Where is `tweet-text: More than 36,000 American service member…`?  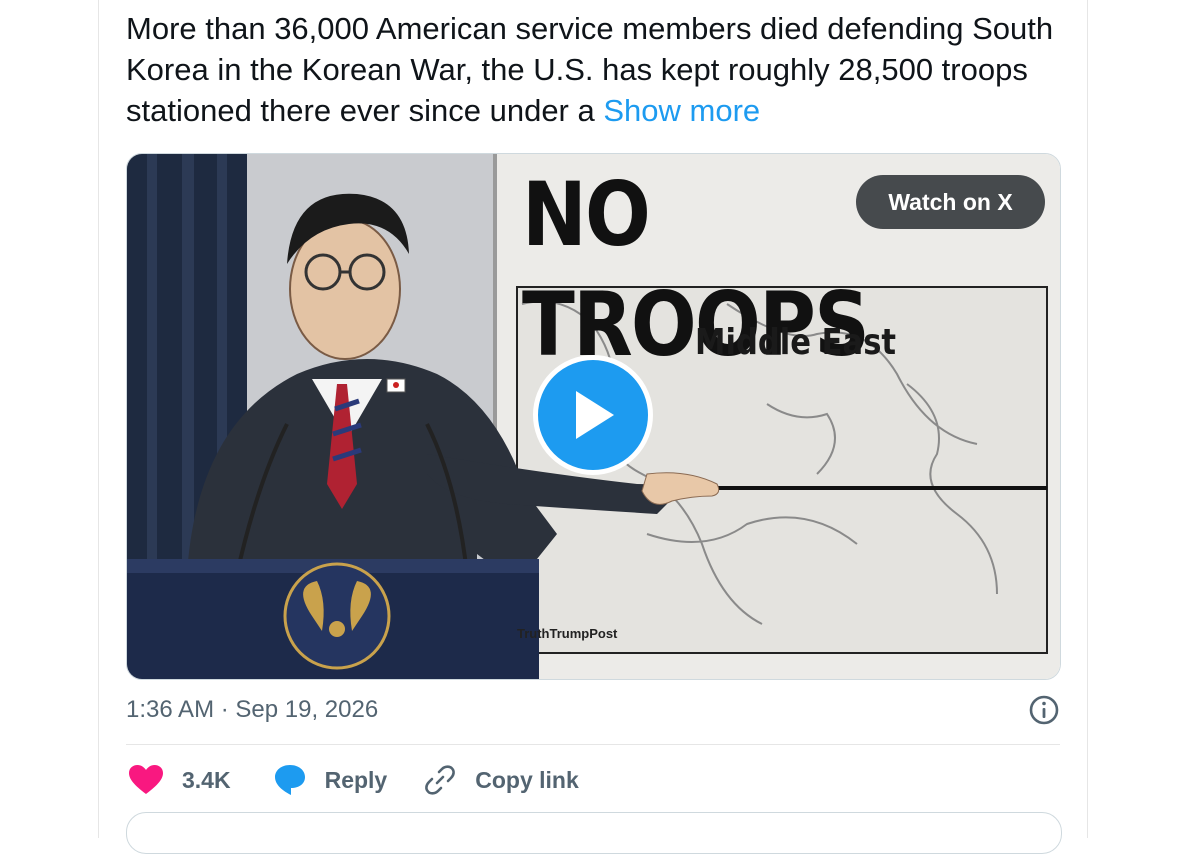
tweet-text: More than 36,000 American service member… is located at coordinates (596, 69).